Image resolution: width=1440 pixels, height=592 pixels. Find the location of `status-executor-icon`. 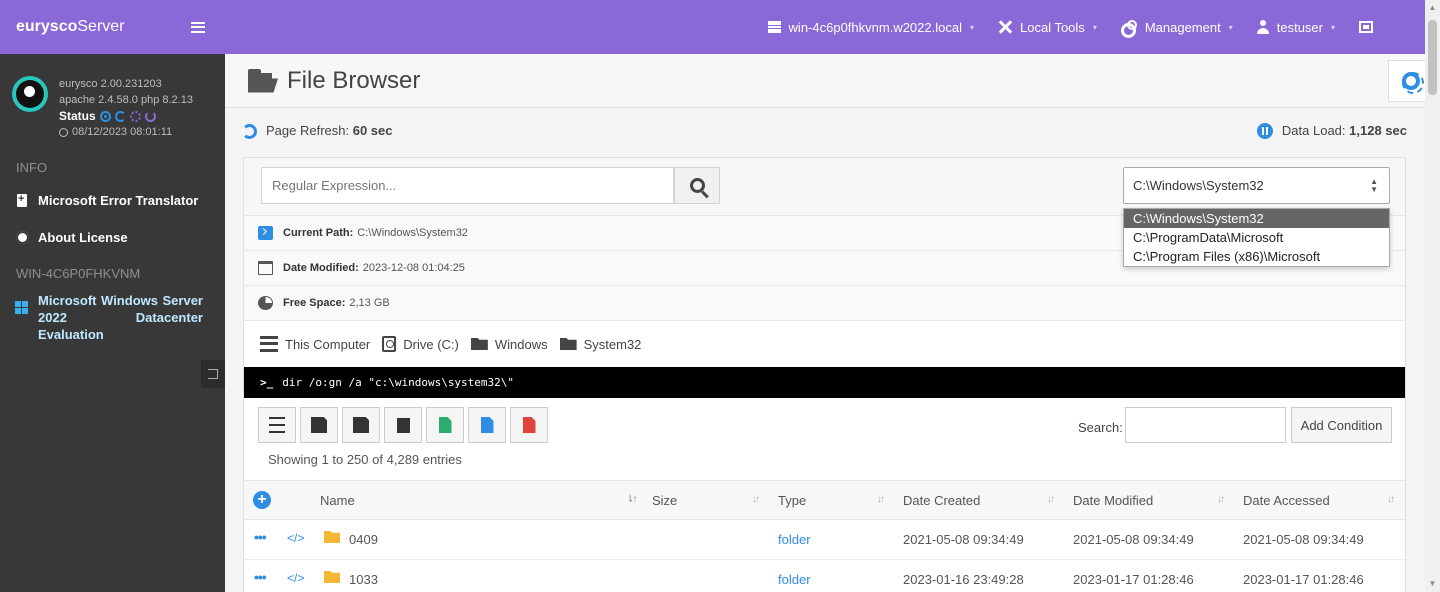

status-executor-icon is located at coordinates (120, 116).